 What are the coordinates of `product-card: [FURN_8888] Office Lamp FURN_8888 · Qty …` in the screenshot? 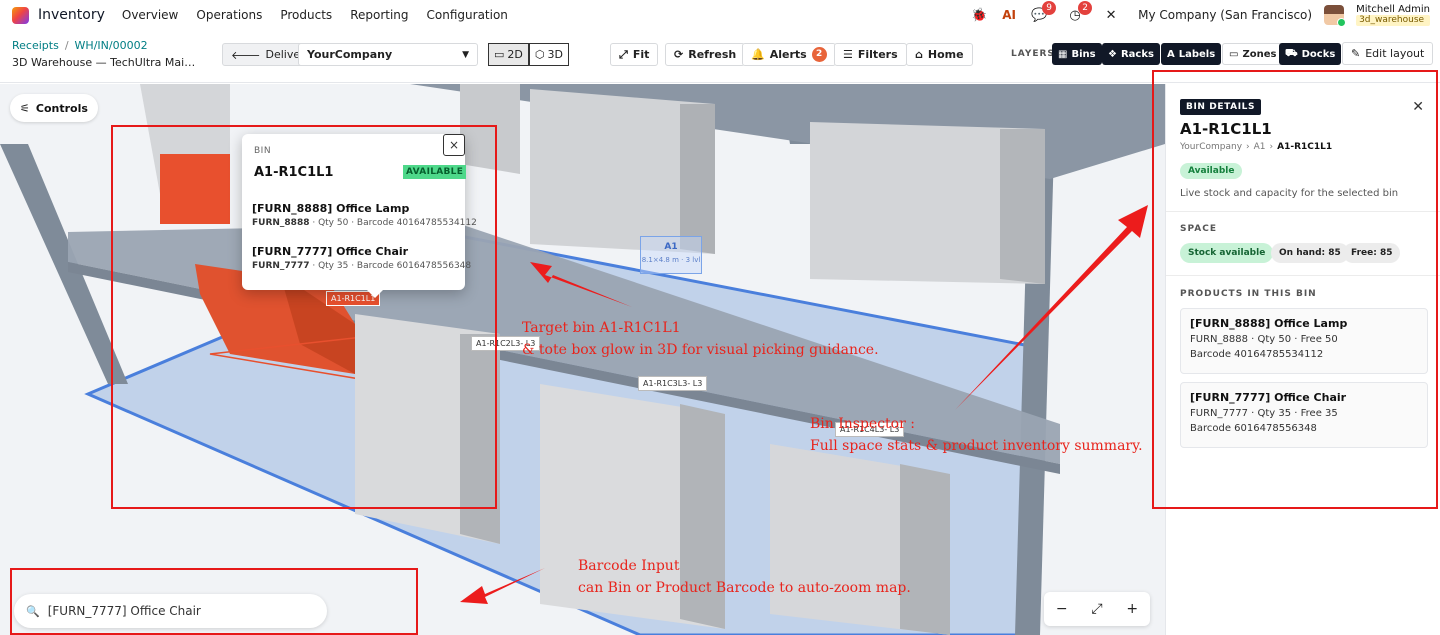 It's located at (1304, 341).